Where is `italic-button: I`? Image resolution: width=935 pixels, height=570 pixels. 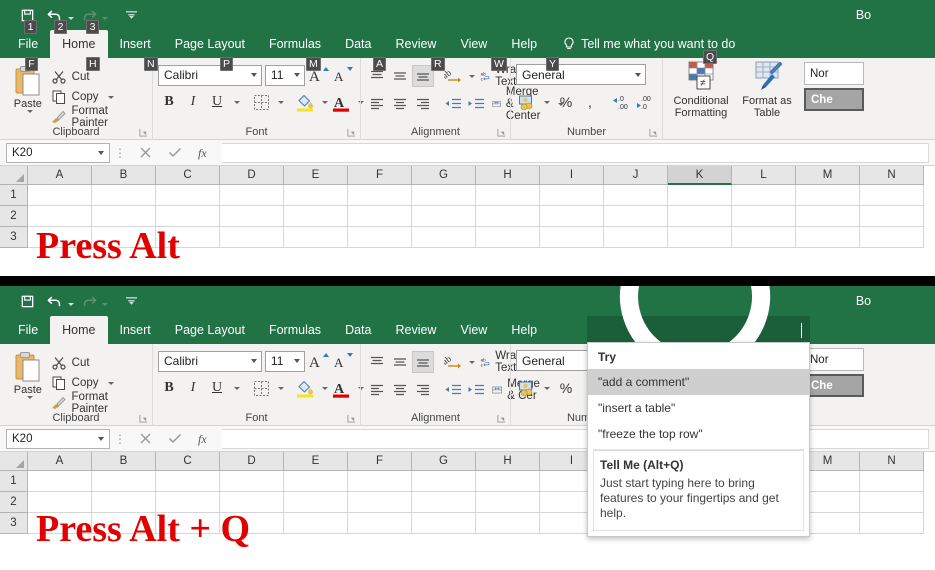
italic-button: I is located at coordinates (193, 102).